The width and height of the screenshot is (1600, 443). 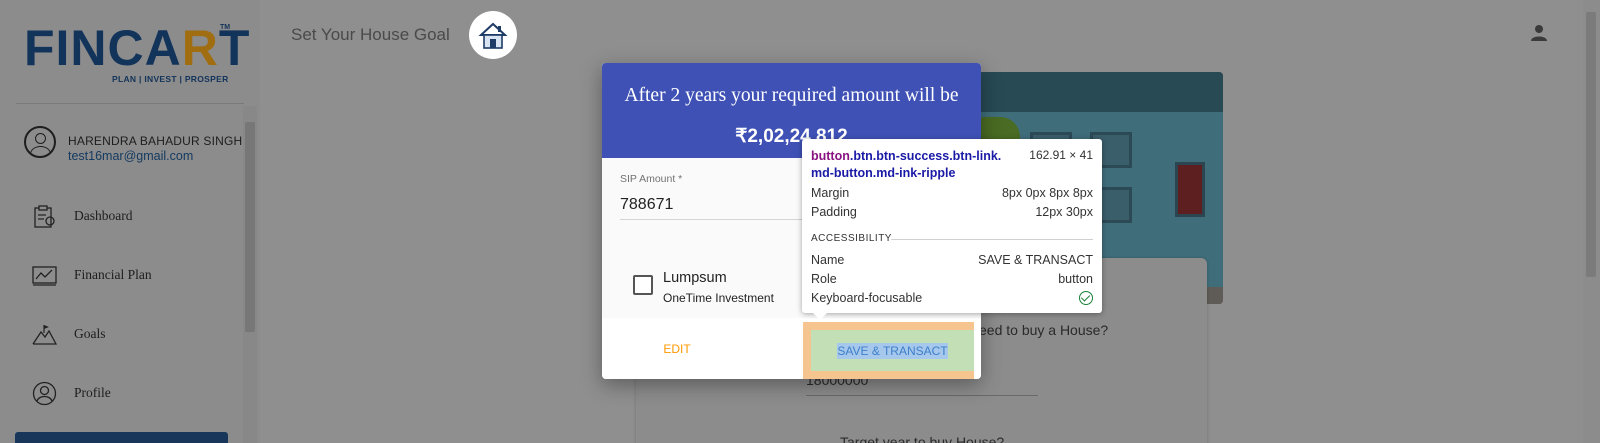 What do you see at coordinates (90, 333) in the screenshot?
I see `sidebar-item-label: Goals` at bounding box center [90, 333].